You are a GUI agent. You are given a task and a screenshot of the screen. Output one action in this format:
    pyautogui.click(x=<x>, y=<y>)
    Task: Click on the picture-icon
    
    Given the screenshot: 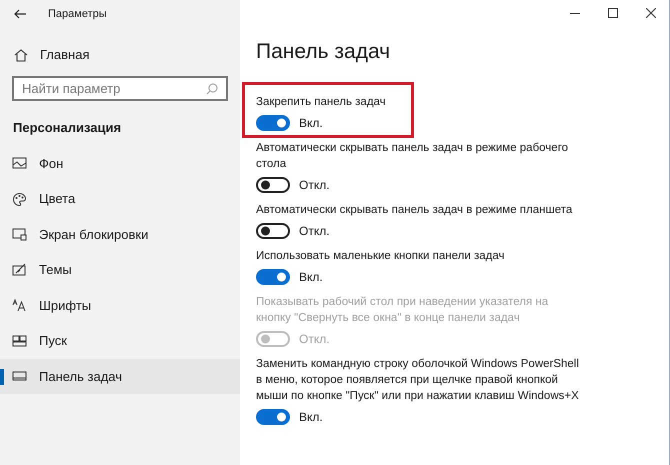 What is the action you would take?
    pyautogui.click(x=19, y=163)
    